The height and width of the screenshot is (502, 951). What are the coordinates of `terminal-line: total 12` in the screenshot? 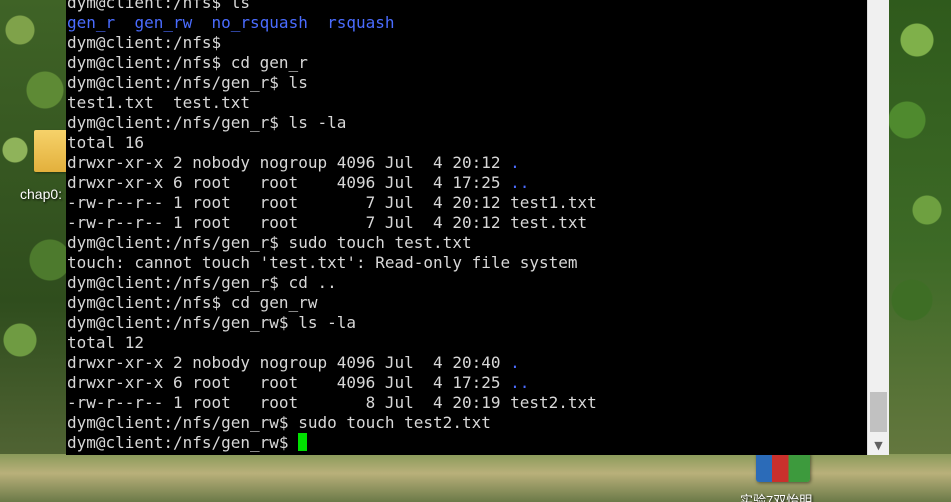 It's located at (467, 343).